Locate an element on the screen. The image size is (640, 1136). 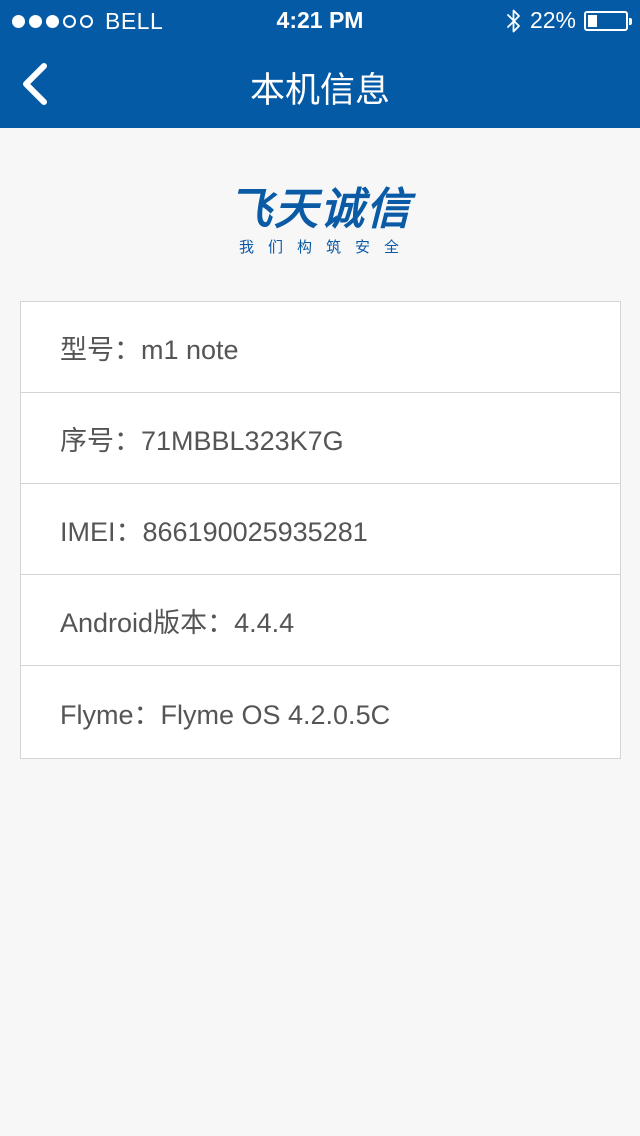
header: BELL 4:21 PM 22% 本机信息 is located at coordinates (320, 64).